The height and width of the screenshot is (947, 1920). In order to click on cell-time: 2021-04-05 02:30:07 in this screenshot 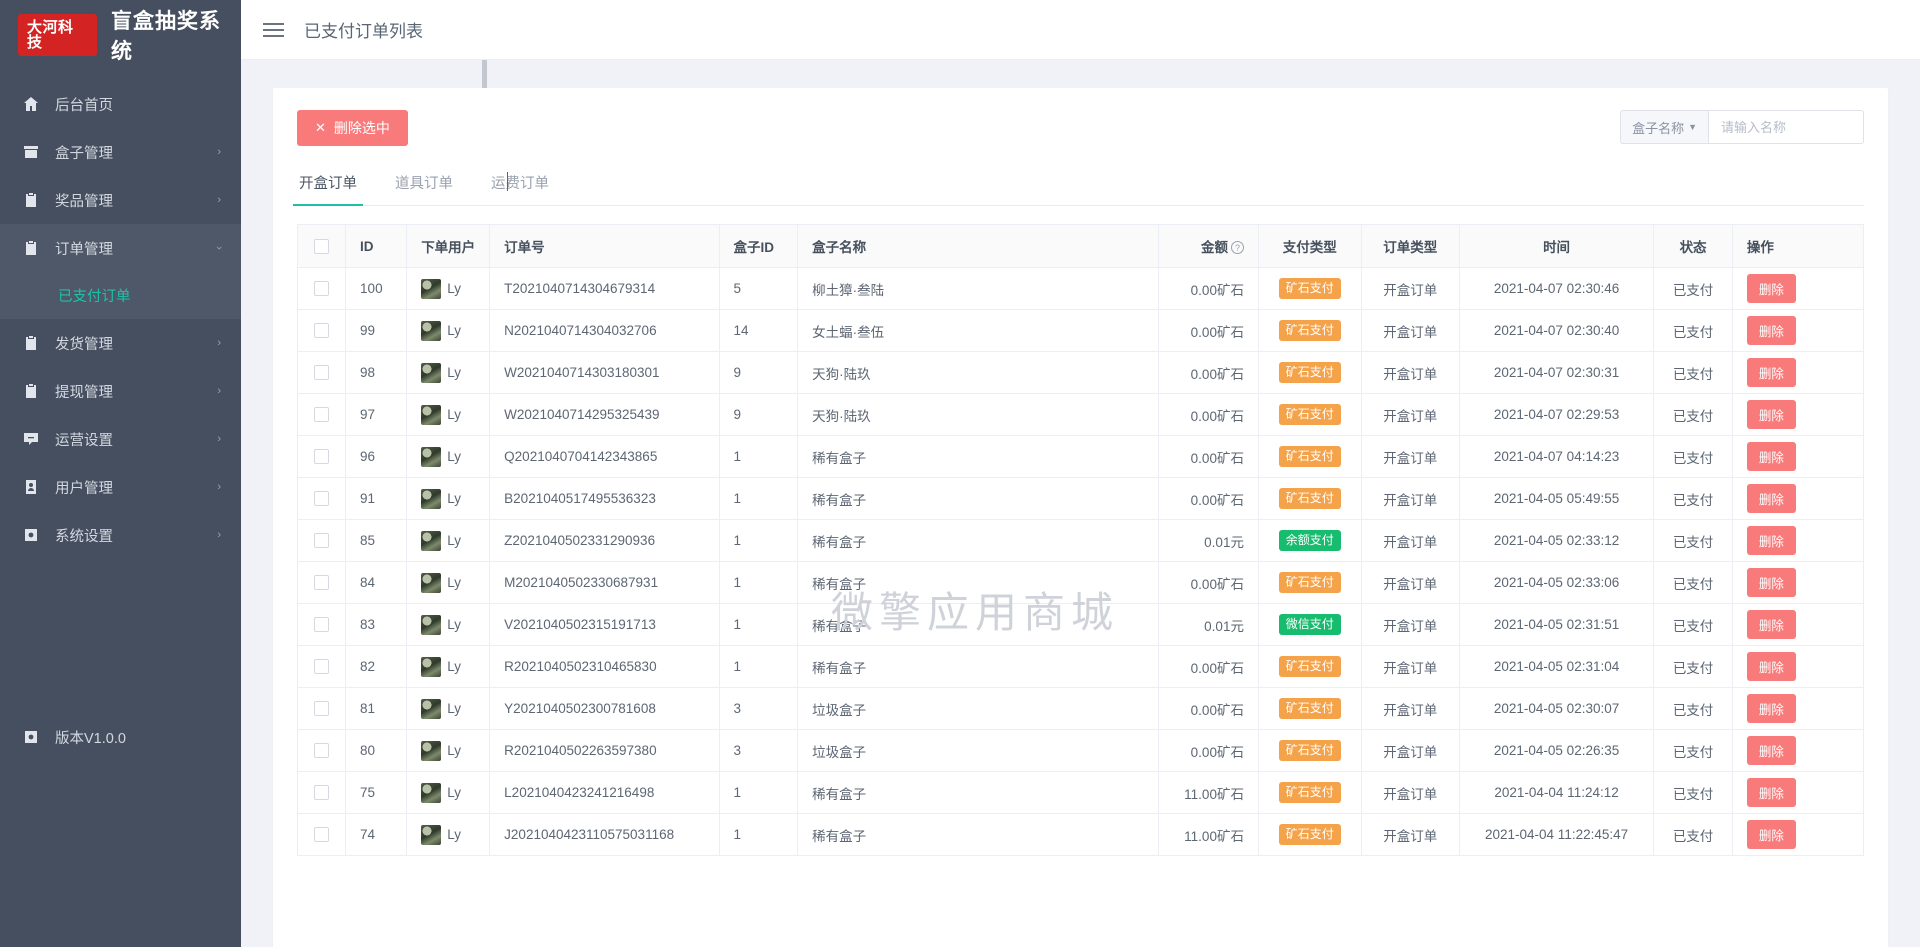, I will do `click(1556, 708)`.